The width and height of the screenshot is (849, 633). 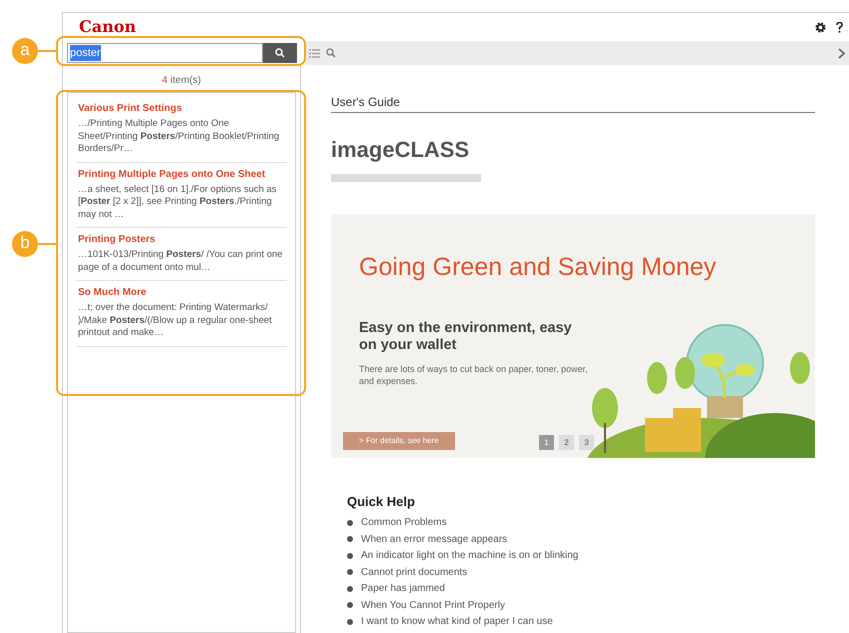 What do you see at coordinates (566, 442) in the screenshot?
I see `page-button: 2` at bounding box center [566, 442].